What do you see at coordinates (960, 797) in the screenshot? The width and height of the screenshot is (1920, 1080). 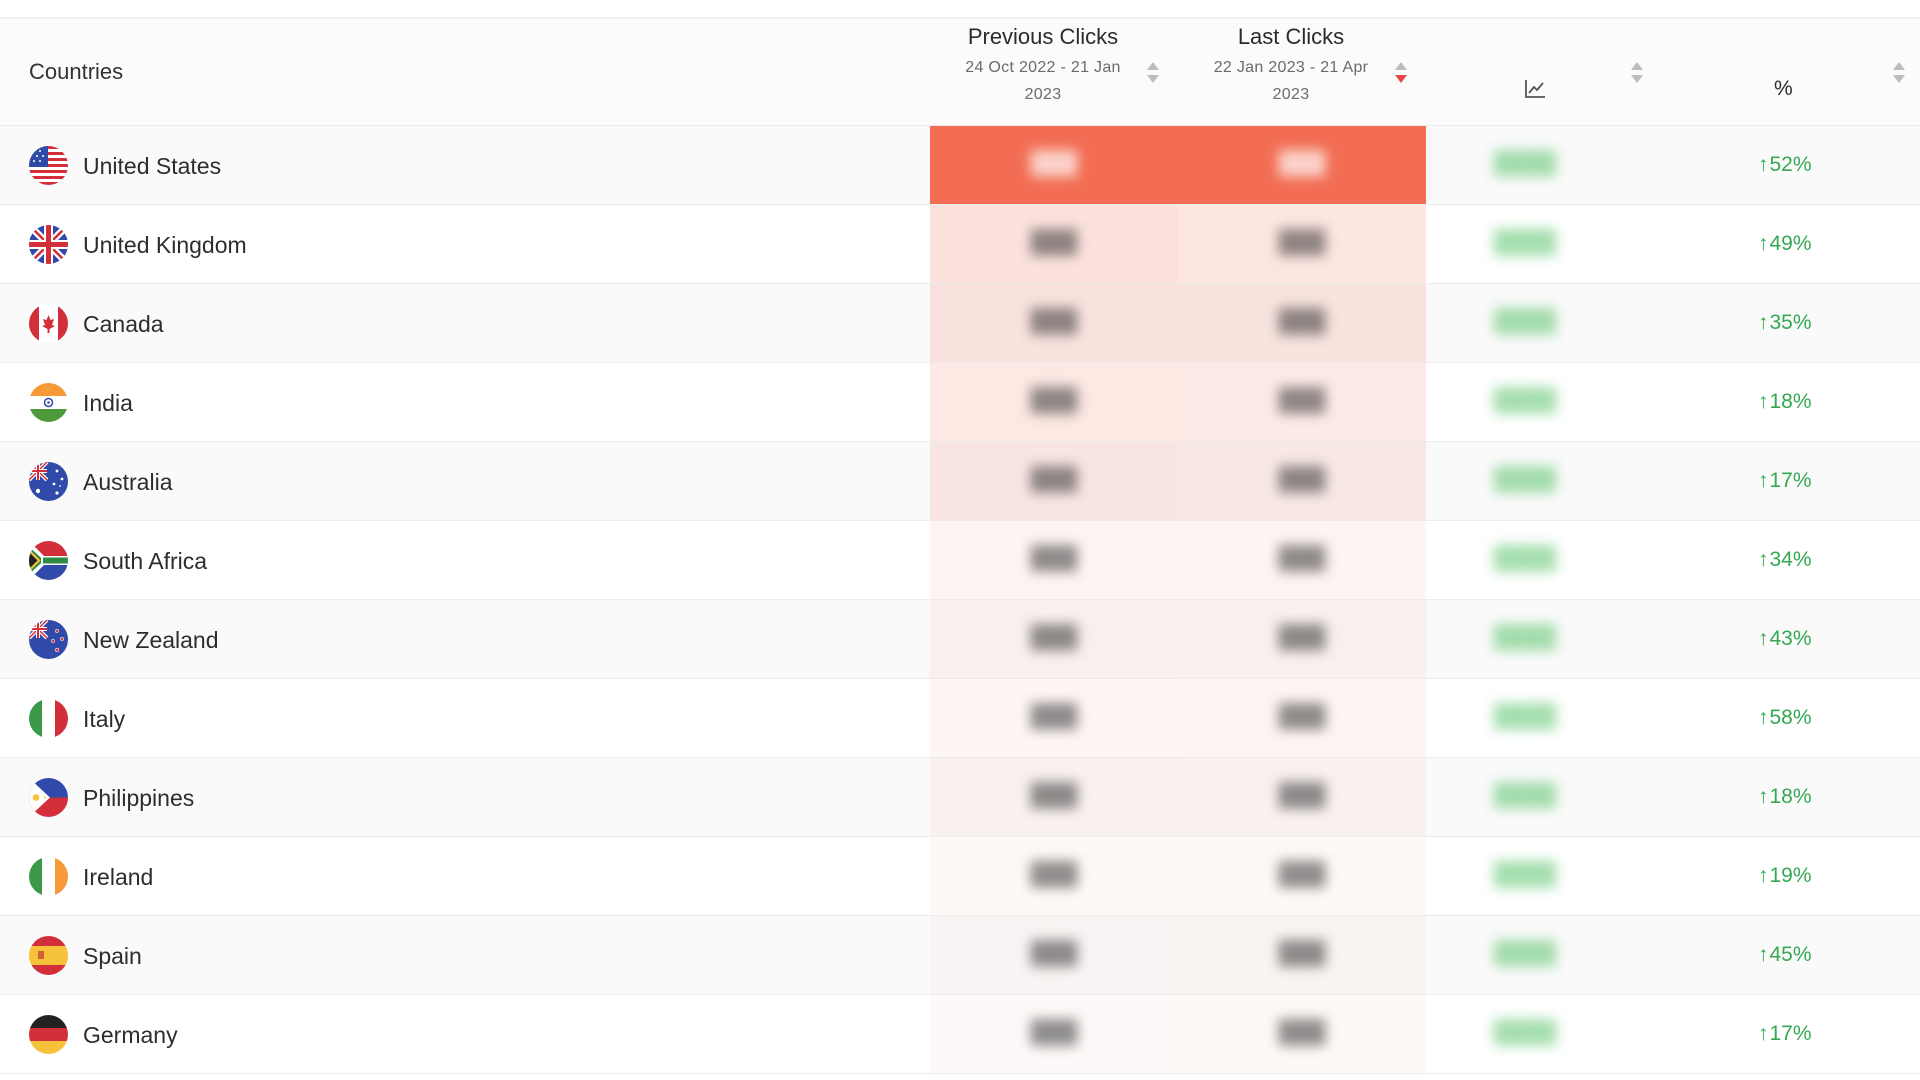 I see `table-row: Philippines ███ ███ ████ ↑18%` at bounding box center [960, 797].